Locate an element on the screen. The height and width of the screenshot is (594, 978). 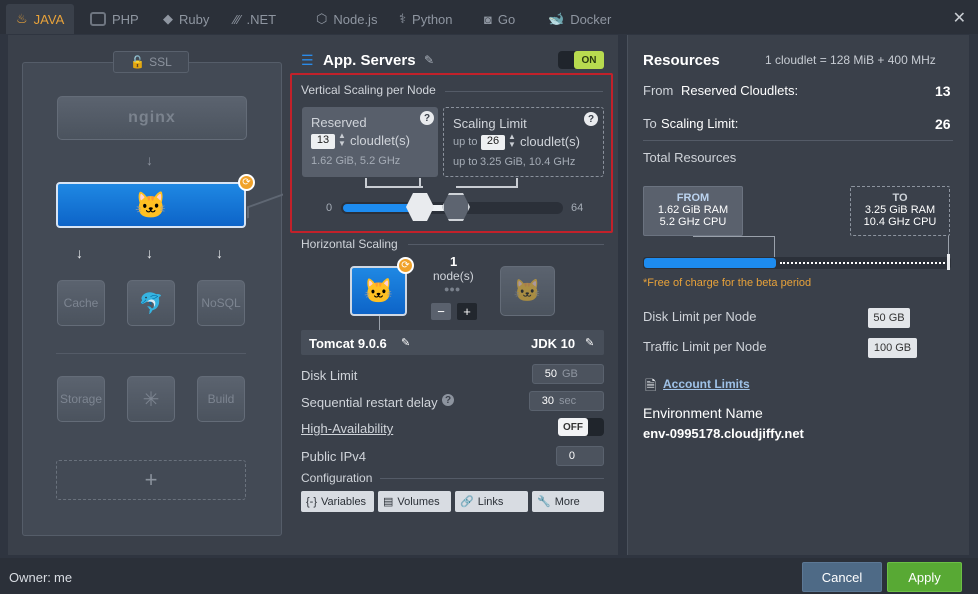
disk-limit-input: 50 GB is located at coordinates (568, 374).